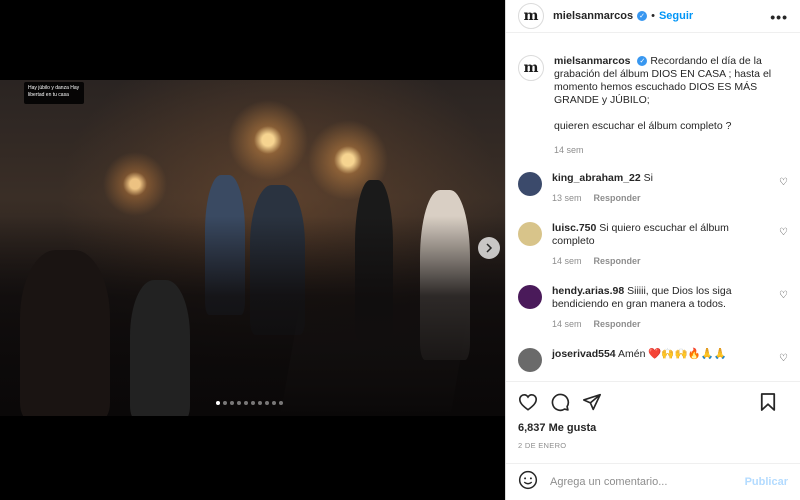 The width and height of the screenshot is (800, 500). I want to click on comment-time: 13 sem, so click(567, 198).